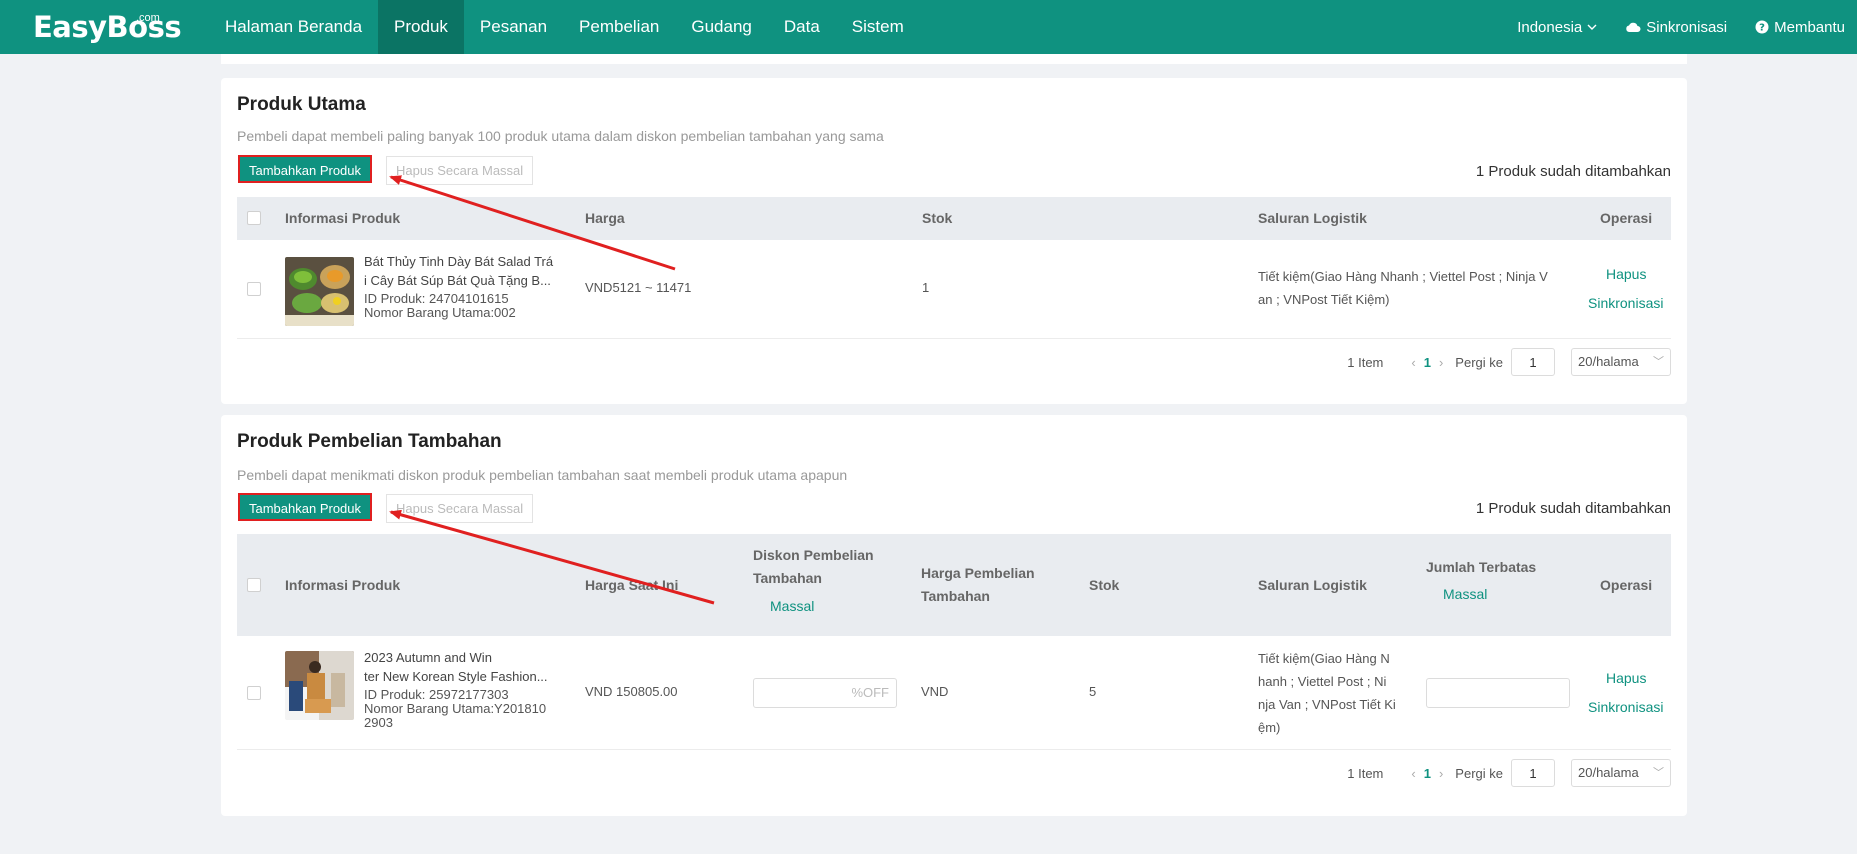 The image size is (1857, 854). I want to click on product-name-line: Bát Thủy Tinh Dày Bát Salad Trá, so click(459, 261).